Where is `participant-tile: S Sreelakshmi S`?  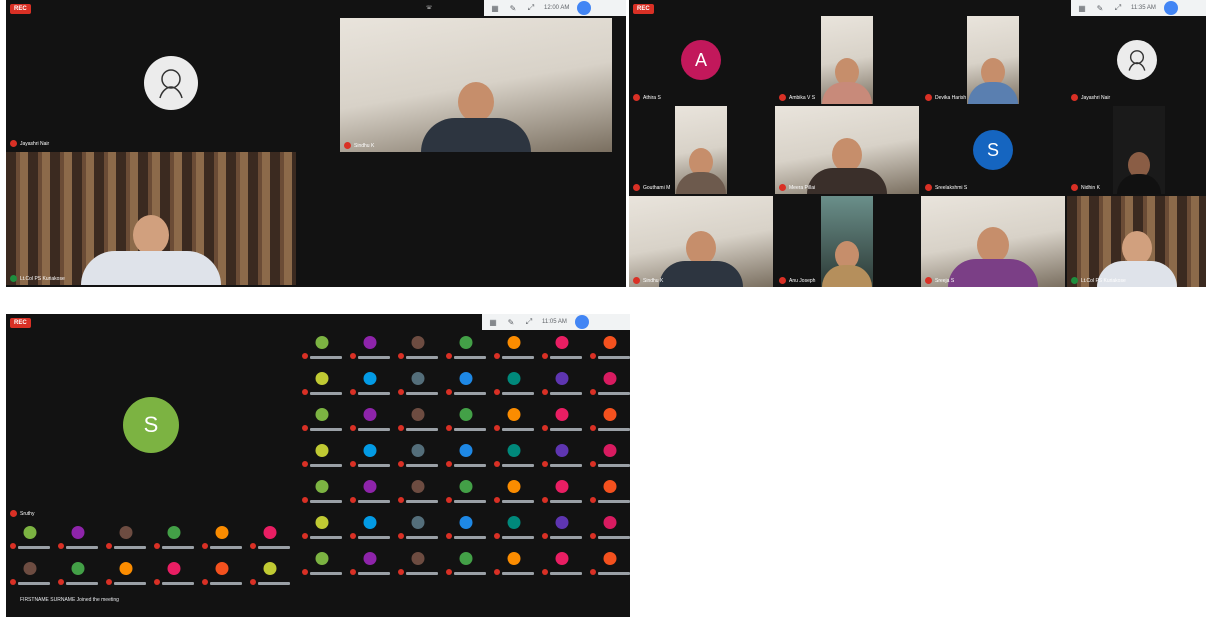 participant-tile: S Sreelakshmi S is located at coordinates (993, 150).